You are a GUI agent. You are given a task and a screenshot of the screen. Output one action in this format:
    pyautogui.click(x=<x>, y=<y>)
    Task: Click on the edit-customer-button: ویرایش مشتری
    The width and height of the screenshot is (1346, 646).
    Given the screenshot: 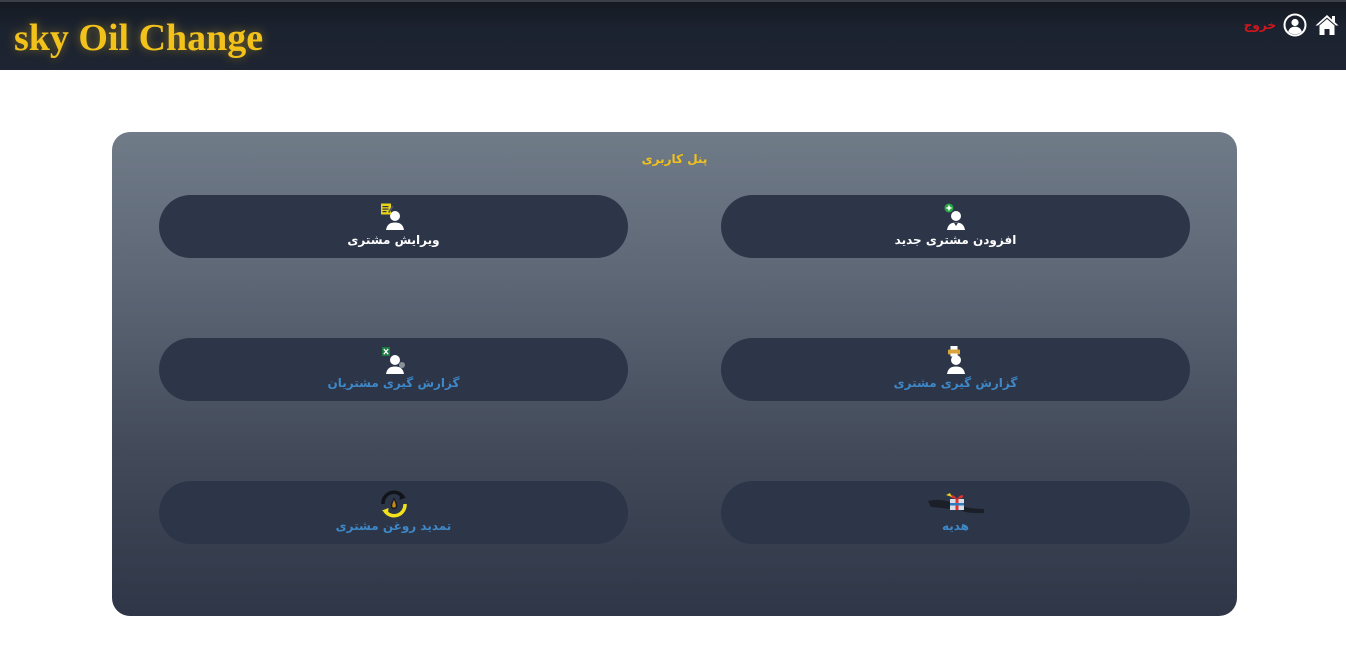 What is the action you would take?
    pyautogui.click(x=393, y=226)
    